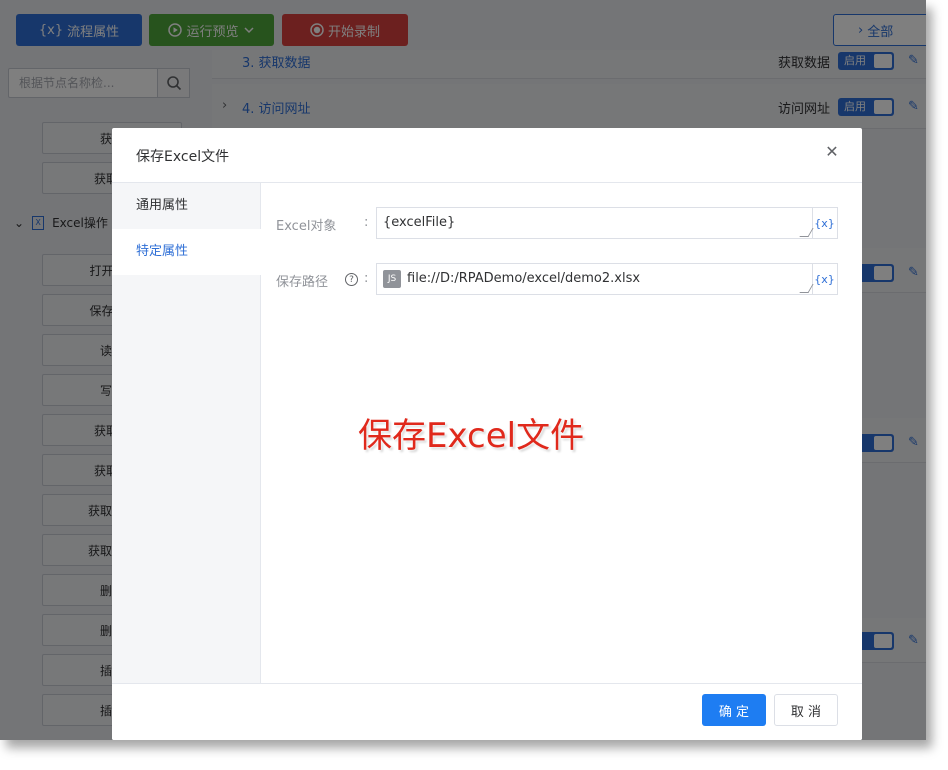 The height and width of the screenshot is (770, 948). Describe the element at coordinates (186, 433) in the screenshot. I see `dialog-tabs: 通用属性 特定属性` at that location.